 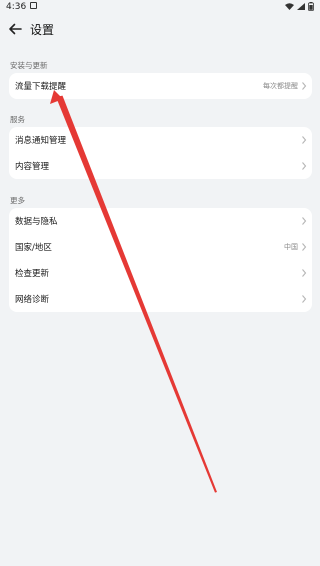 I want to click on page-title: 设置, so click(x=42, y=30).